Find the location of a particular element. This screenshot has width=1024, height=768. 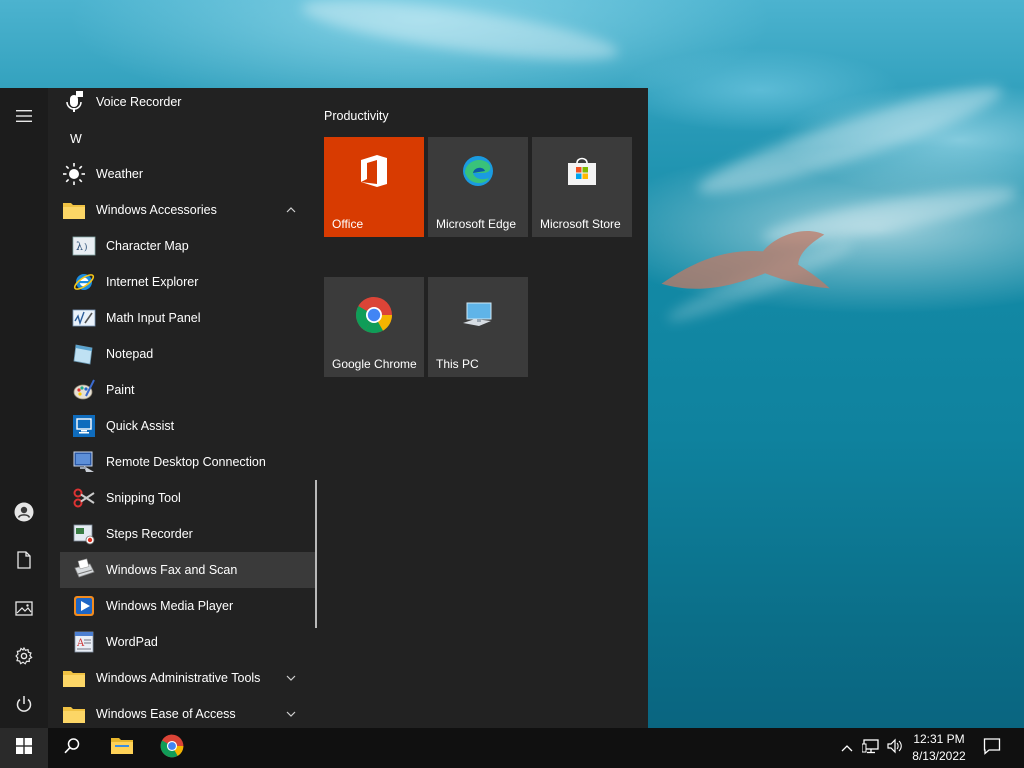

app-windows-fax-and-scan: Windows Fax and Scan is located at coordinates (188, 570).